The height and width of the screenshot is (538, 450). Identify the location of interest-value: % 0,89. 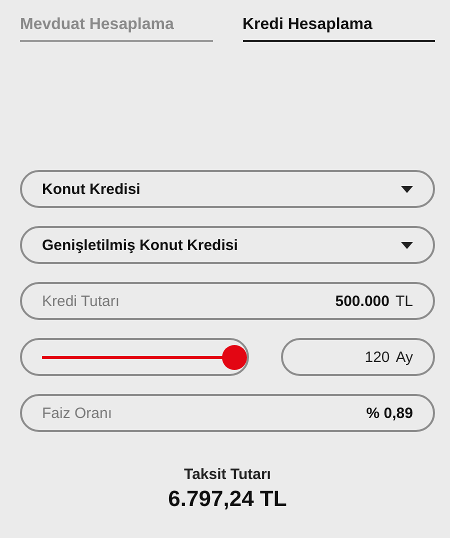
(389, 413).